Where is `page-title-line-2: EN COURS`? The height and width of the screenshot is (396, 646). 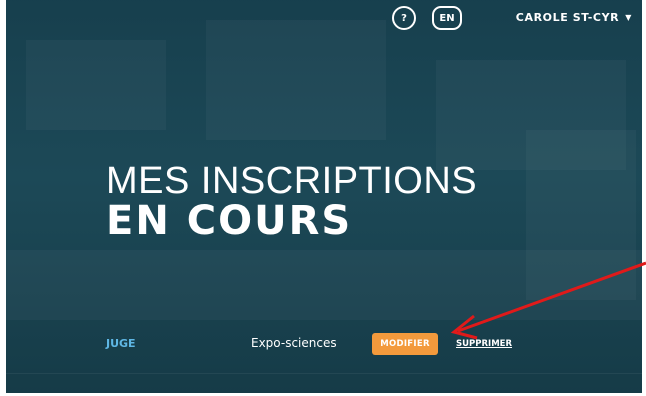 page-title-line-2: EN COURS is located at coordinates (229, 221).